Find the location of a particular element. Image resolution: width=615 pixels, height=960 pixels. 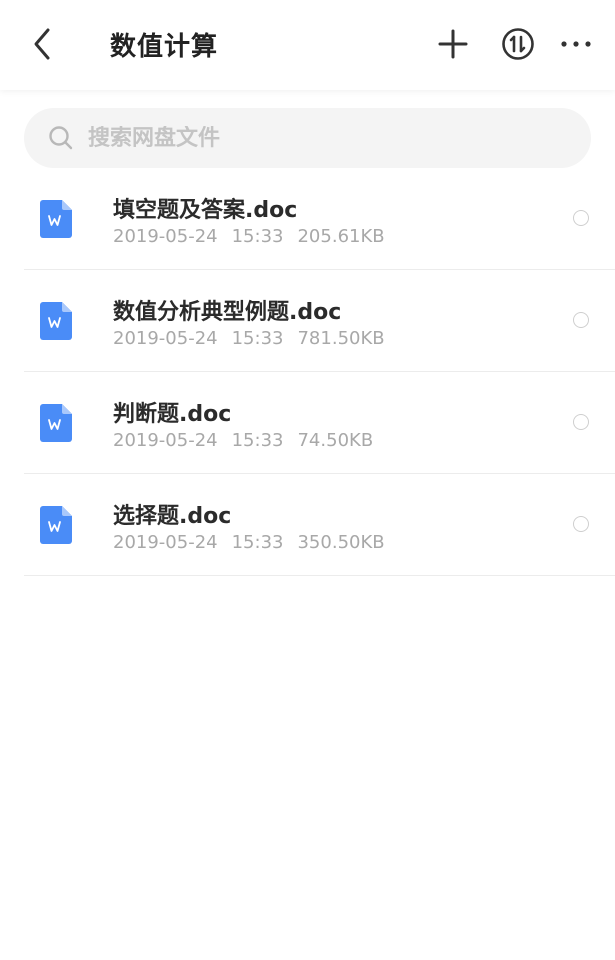

search-bar is located at coordinates (307, 138).